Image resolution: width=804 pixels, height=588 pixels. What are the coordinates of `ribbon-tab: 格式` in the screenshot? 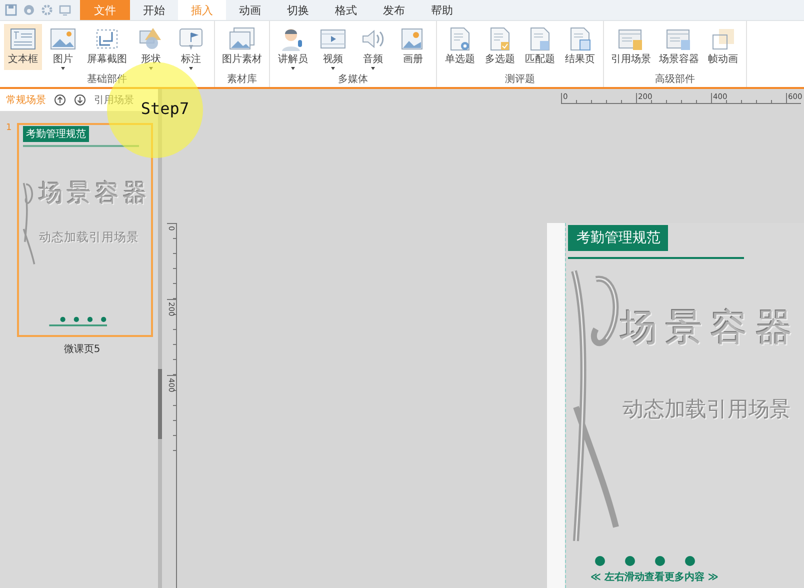 It's located at (346, 10).